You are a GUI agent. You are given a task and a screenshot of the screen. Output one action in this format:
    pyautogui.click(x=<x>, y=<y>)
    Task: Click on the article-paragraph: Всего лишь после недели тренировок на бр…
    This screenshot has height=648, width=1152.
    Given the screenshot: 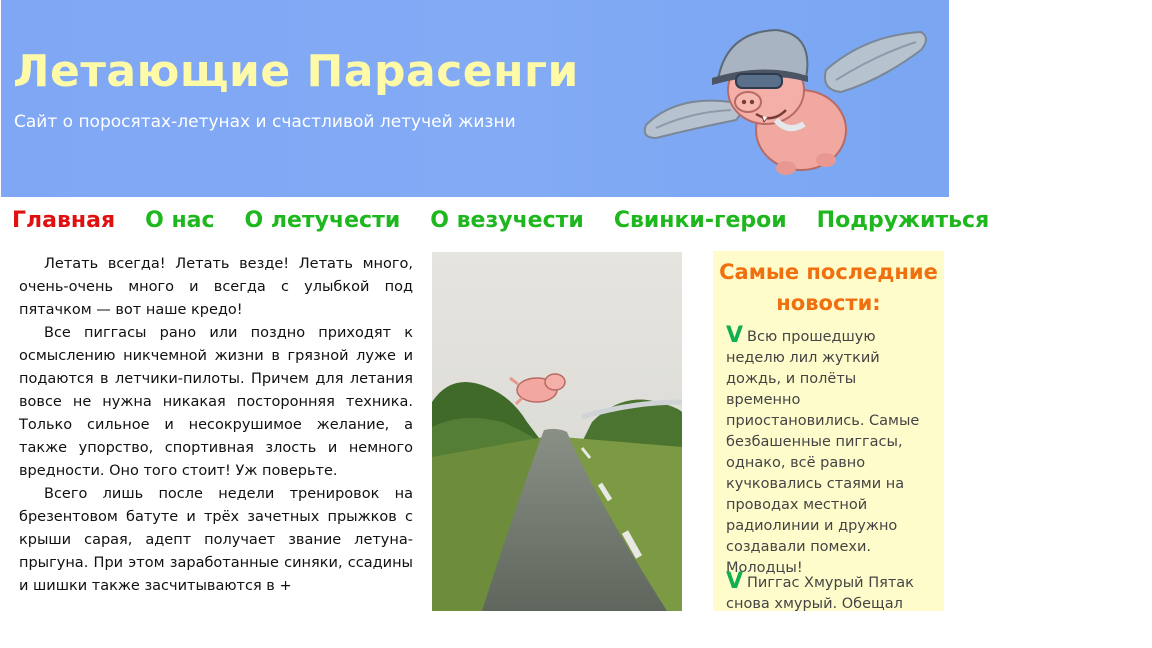 What is the action you would take?
    pyautogui.click(x=216, y=540)
    